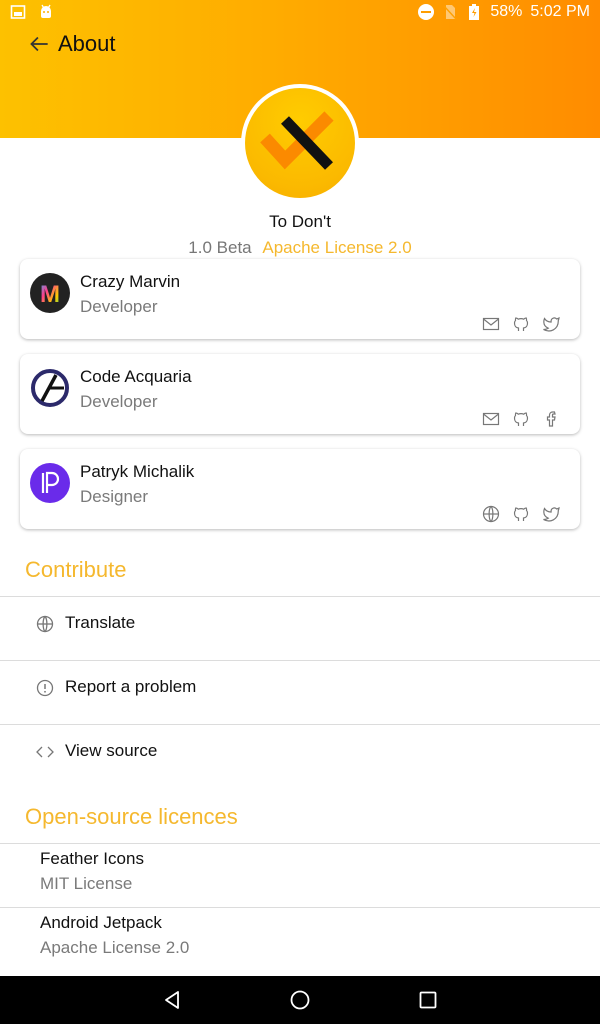 The image size is (600, 1024). Describe the element at coordinates (131, 686) in the screenshot. I see `contribute-label: Report a problem` at that location.